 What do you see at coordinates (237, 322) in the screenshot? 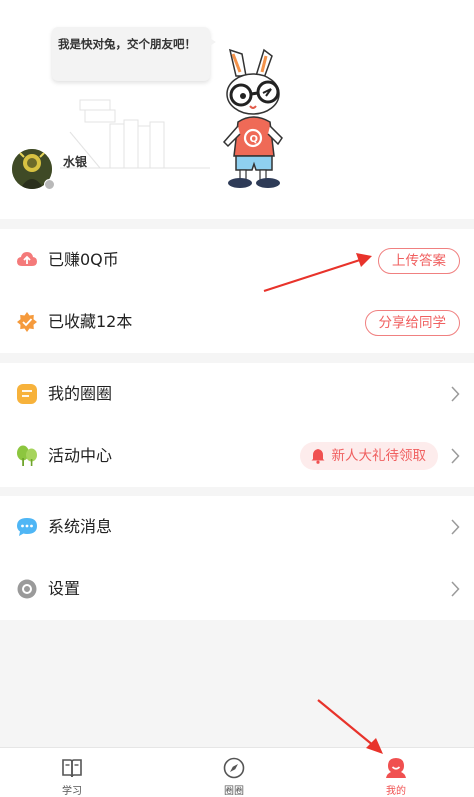
I see `favorites-row: 已收藏12本 分享给同学` at bounding box center [237, 322].